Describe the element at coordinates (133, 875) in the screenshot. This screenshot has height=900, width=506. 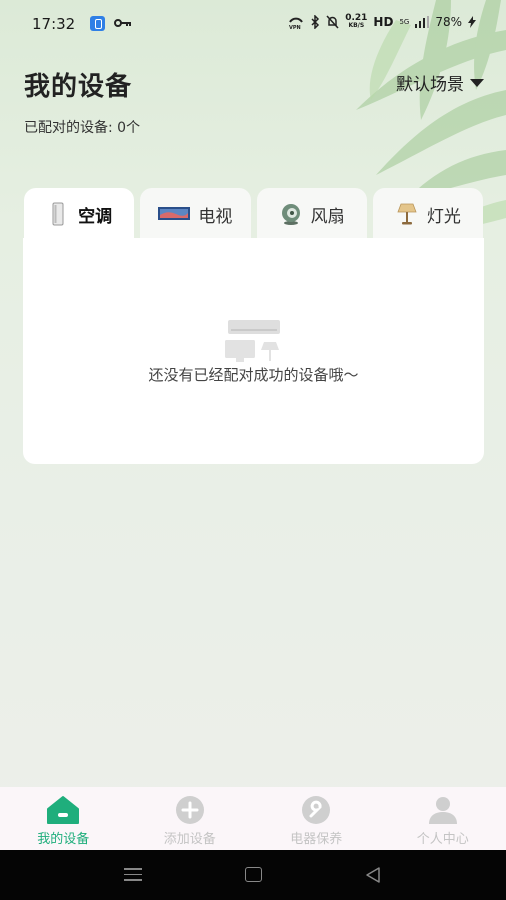
I see `recent-apps-icon` at that location.